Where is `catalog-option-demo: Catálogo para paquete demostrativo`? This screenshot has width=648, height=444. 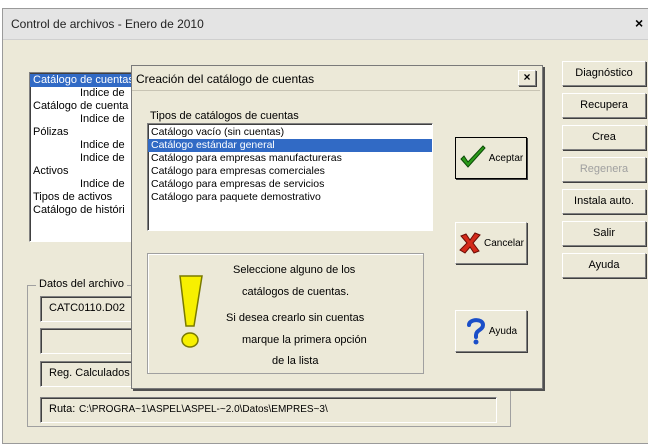 catalog-option-demo: Catálogo para paquete demostrativo is located at coordinates (290, 197).